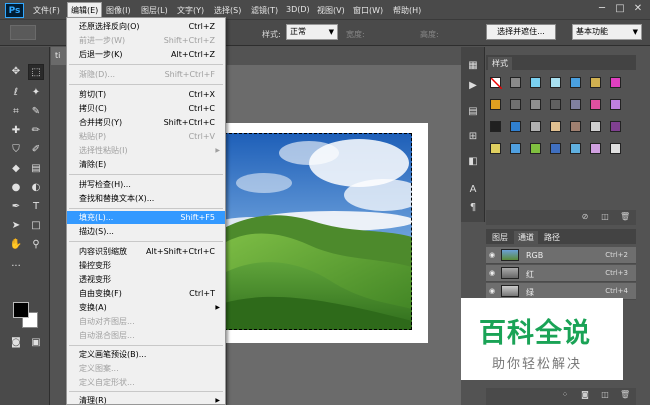 This screenshot has width=650, height=405. What do you see at coordinates (16, 226) in the screenshot?
I see `path-select-icon: ➤` at bounding box center [16, 226].